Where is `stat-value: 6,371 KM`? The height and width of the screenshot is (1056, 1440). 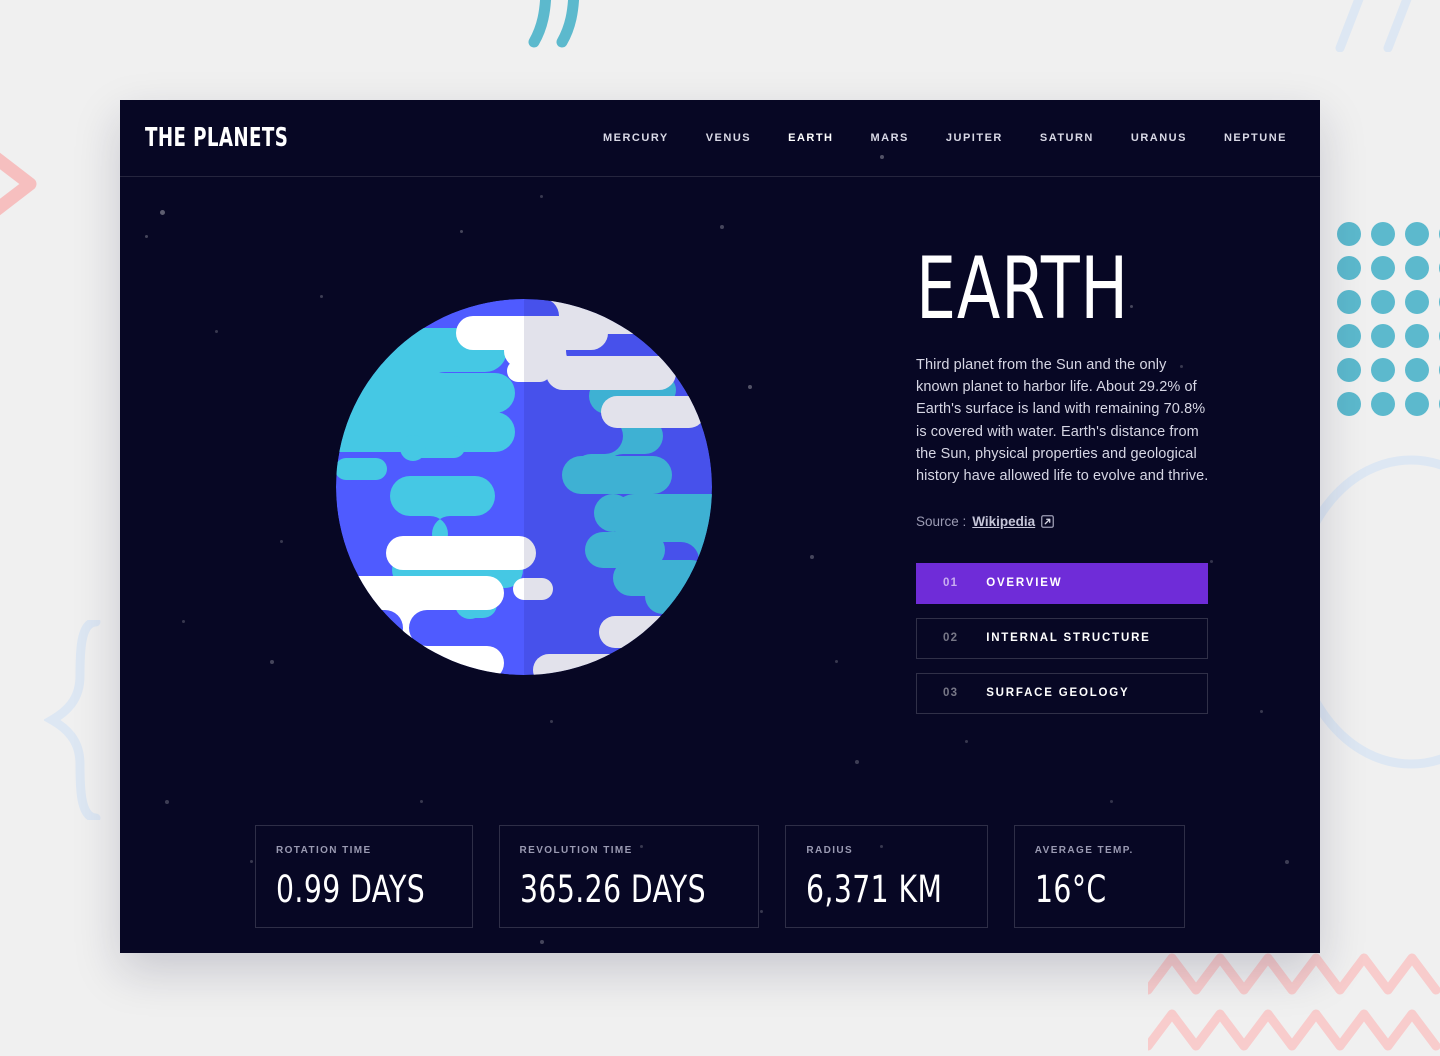 stat-value: 6,371 KM is located at coordinates (874, 889).